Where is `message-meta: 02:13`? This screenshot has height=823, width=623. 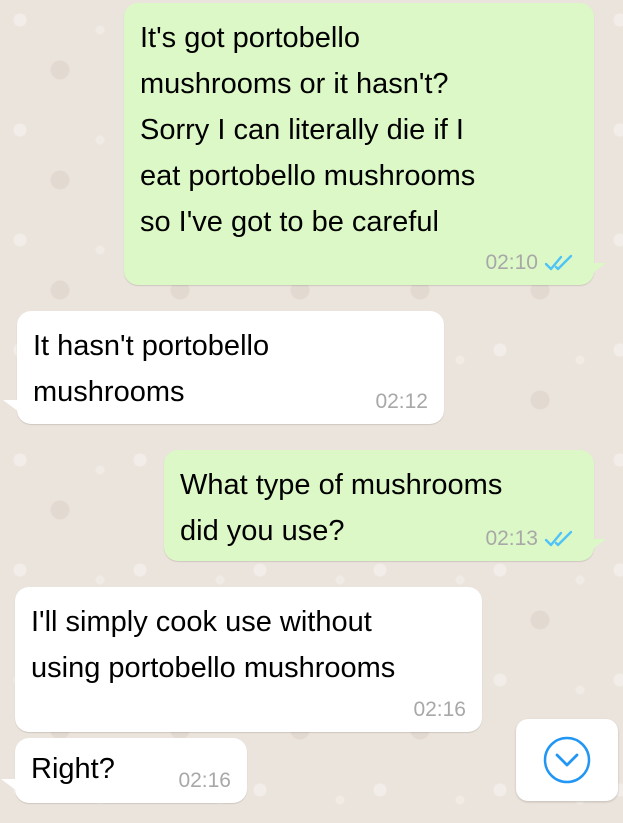 message-meta: 02:13 is located at coordinates (530, 539).